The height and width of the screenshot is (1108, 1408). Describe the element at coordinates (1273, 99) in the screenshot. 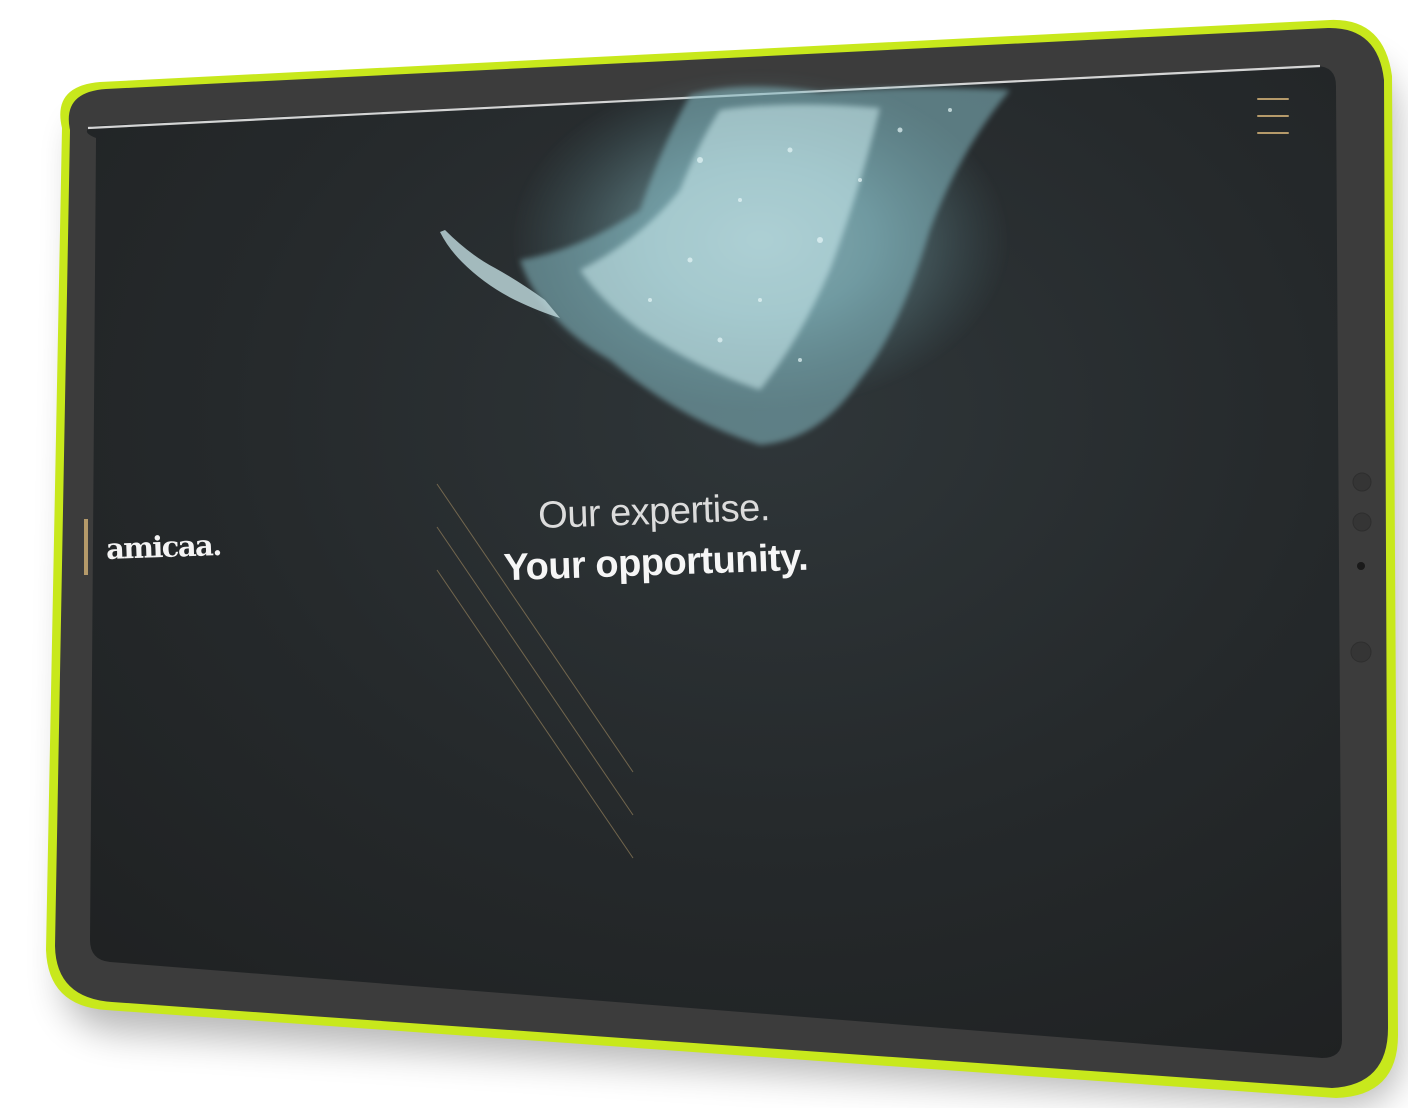

I see `hamburger-menu-icon` at that location.